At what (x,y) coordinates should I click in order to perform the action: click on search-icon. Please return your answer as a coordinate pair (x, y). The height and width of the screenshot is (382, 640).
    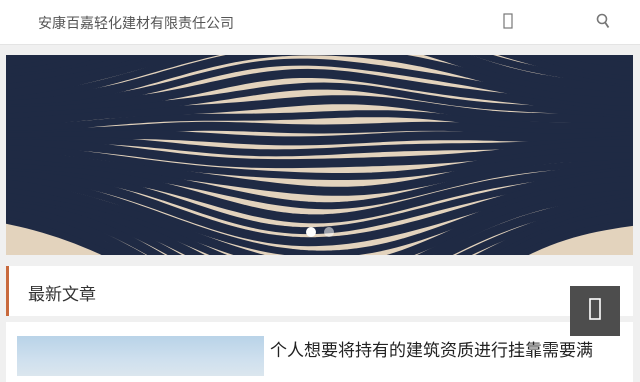
    Looking at the image, I should click on (603, 21).